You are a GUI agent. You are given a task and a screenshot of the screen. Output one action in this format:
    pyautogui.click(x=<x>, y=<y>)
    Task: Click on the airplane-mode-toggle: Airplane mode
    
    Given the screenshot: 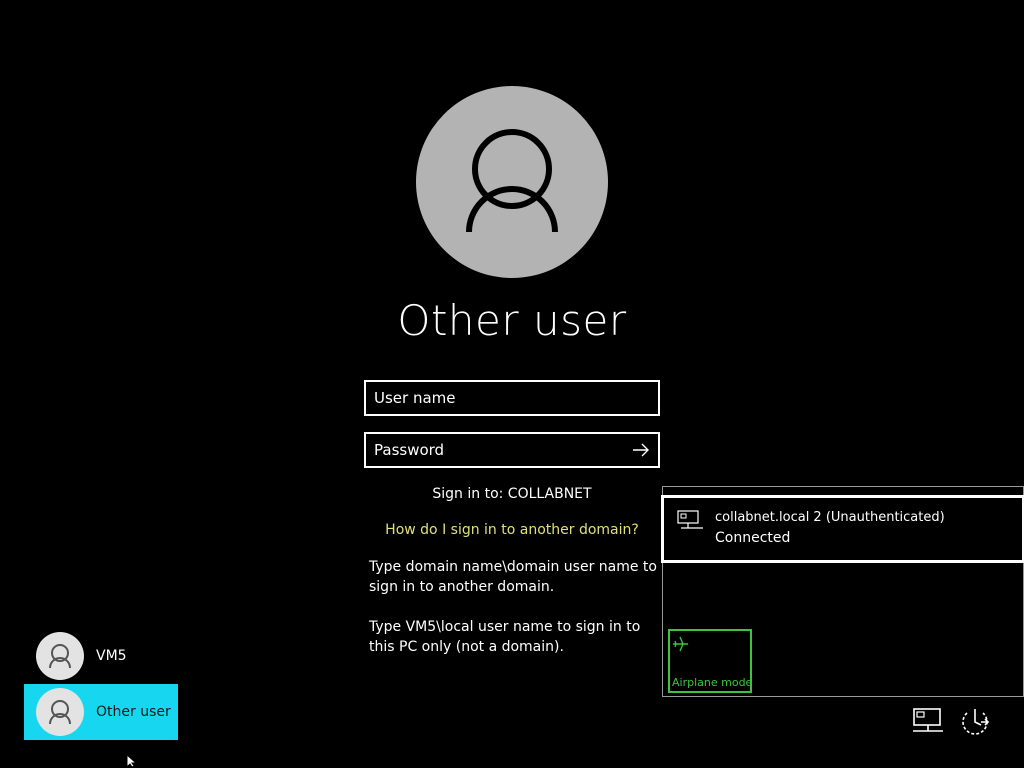 What is the action you would take?
    pyautogui.click(x=710, y=661)
    